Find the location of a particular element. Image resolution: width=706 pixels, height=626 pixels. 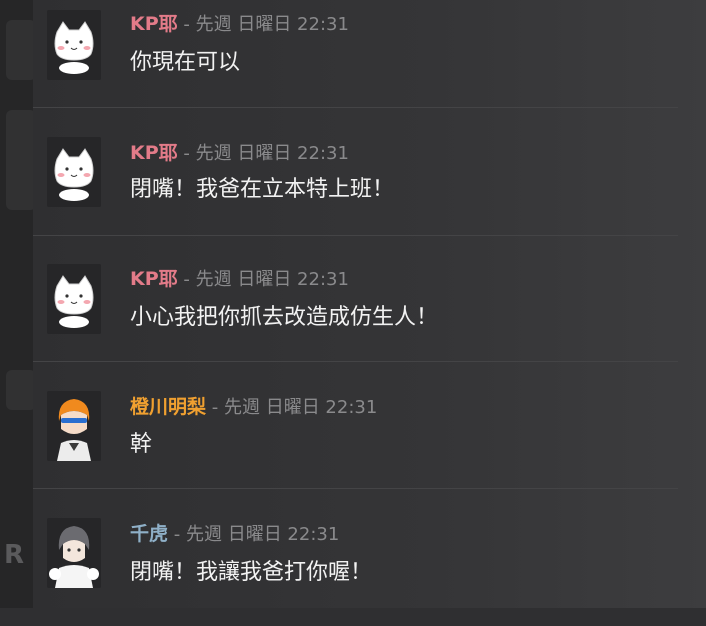

message-text: 幹 is located at coordinates (141, 444).